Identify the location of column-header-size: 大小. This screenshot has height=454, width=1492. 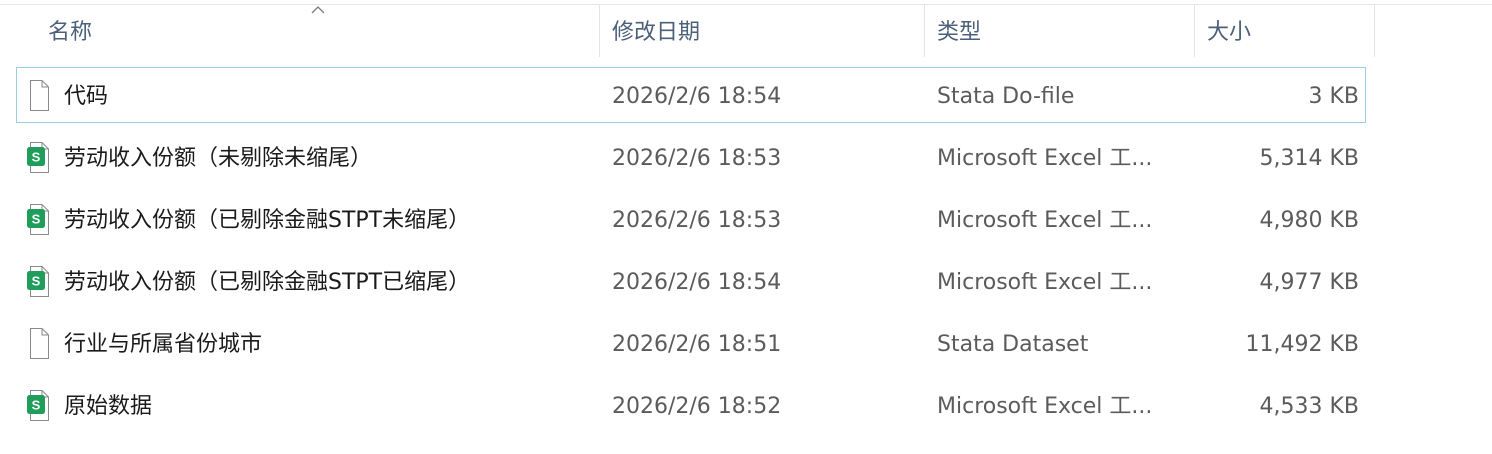
(1287, 31).